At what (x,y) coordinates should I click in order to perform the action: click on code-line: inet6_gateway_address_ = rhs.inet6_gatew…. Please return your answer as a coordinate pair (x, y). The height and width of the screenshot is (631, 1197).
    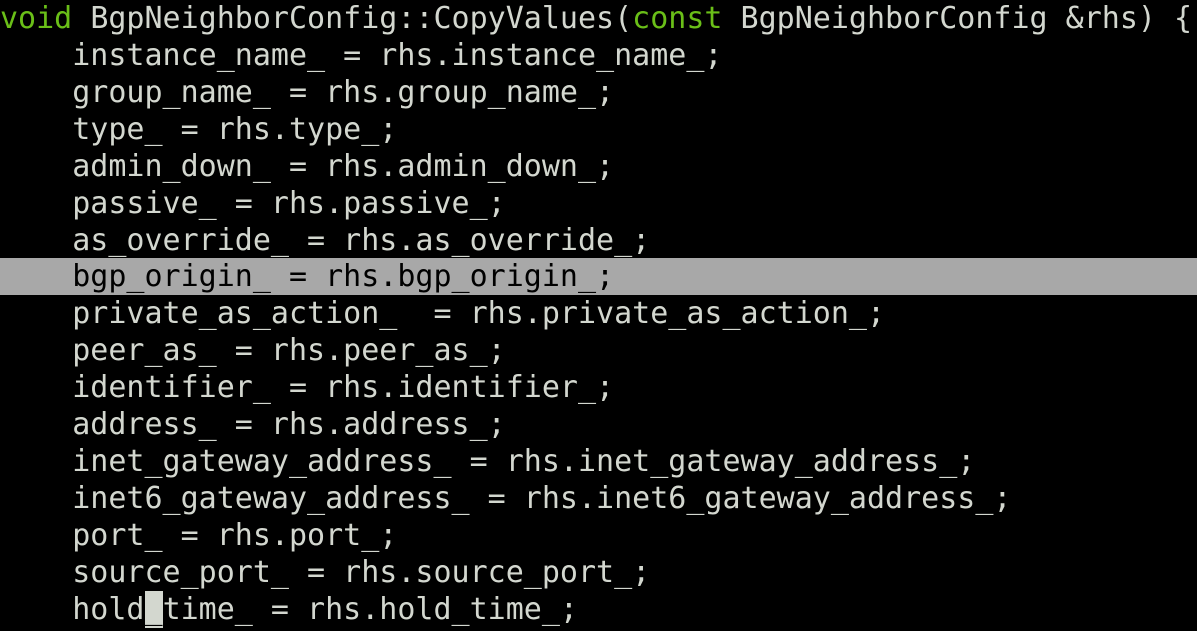
    Looking at the image, I should click on (506, 498).